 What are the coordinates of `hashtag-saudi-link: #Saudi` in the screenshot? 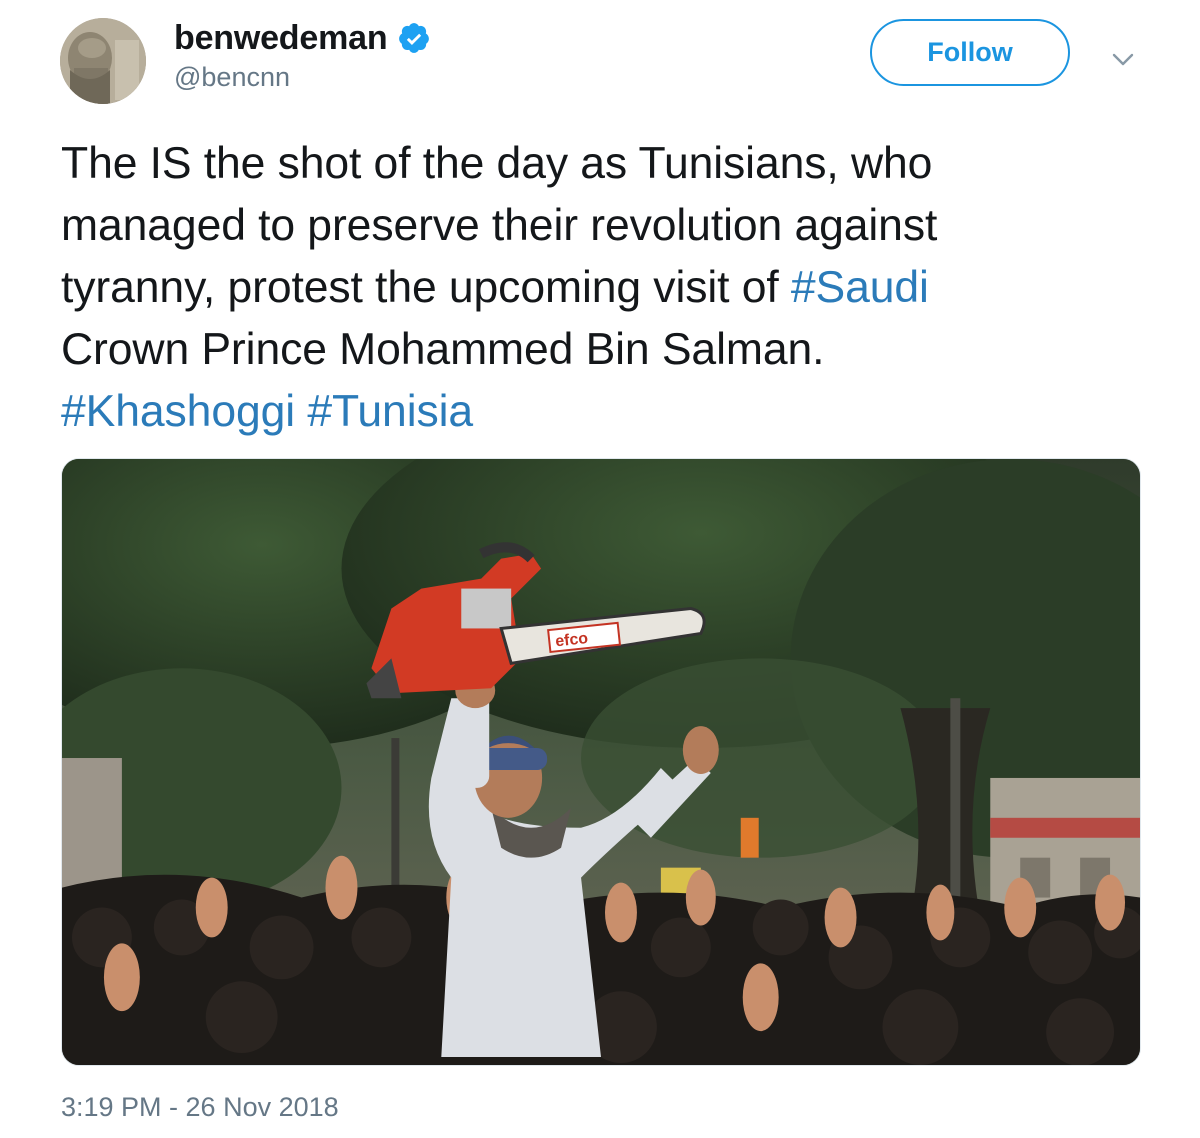 It's located at (860, 287).